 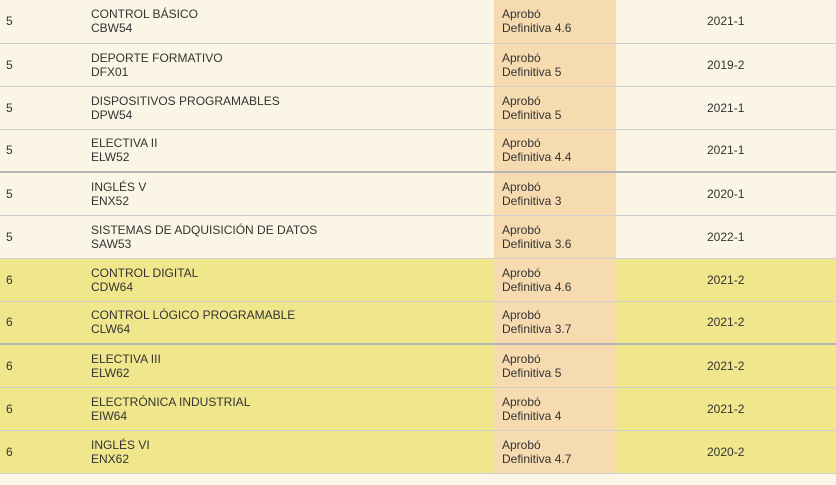 What do you see at coordinates (292, 65) in the screenshot?
I see `subject-cell: DEPORTE FORMATIVO DFX01` at bounding box center [292, 65].